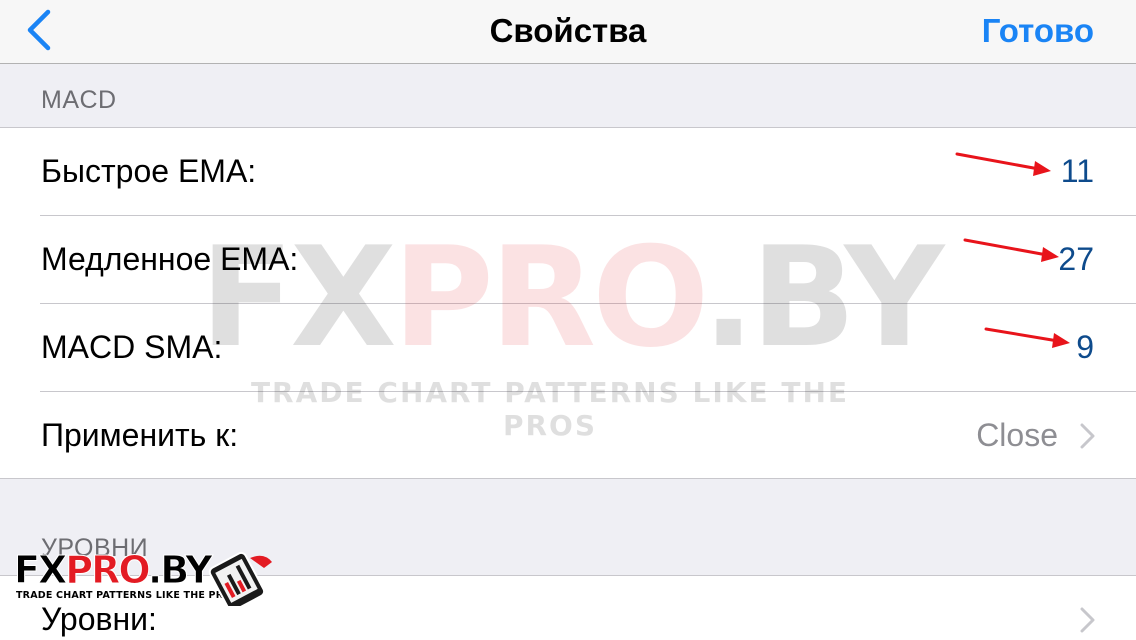  I want to click on levels-settings-group: Уровни:, so click(568, 607).